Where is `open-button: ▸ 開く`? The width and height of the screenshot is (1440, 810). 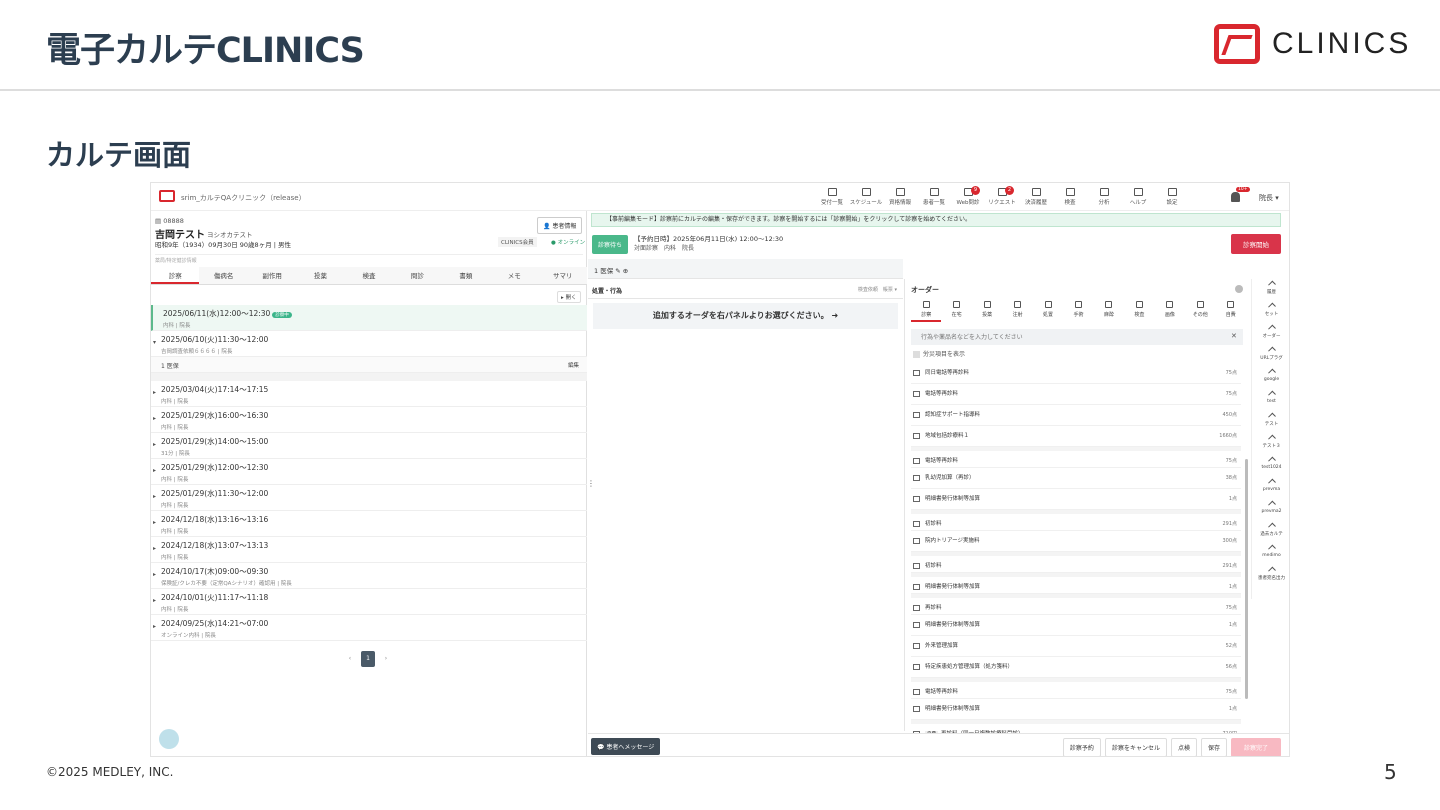 open-button: ▸ 開く is located at coordinates (569, 297).